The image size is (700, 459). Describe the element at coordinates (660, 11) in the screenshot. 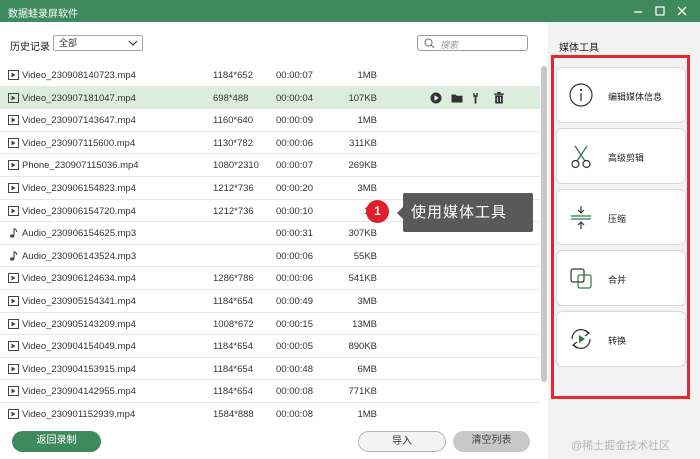

I see `maximize-icon` at that location.